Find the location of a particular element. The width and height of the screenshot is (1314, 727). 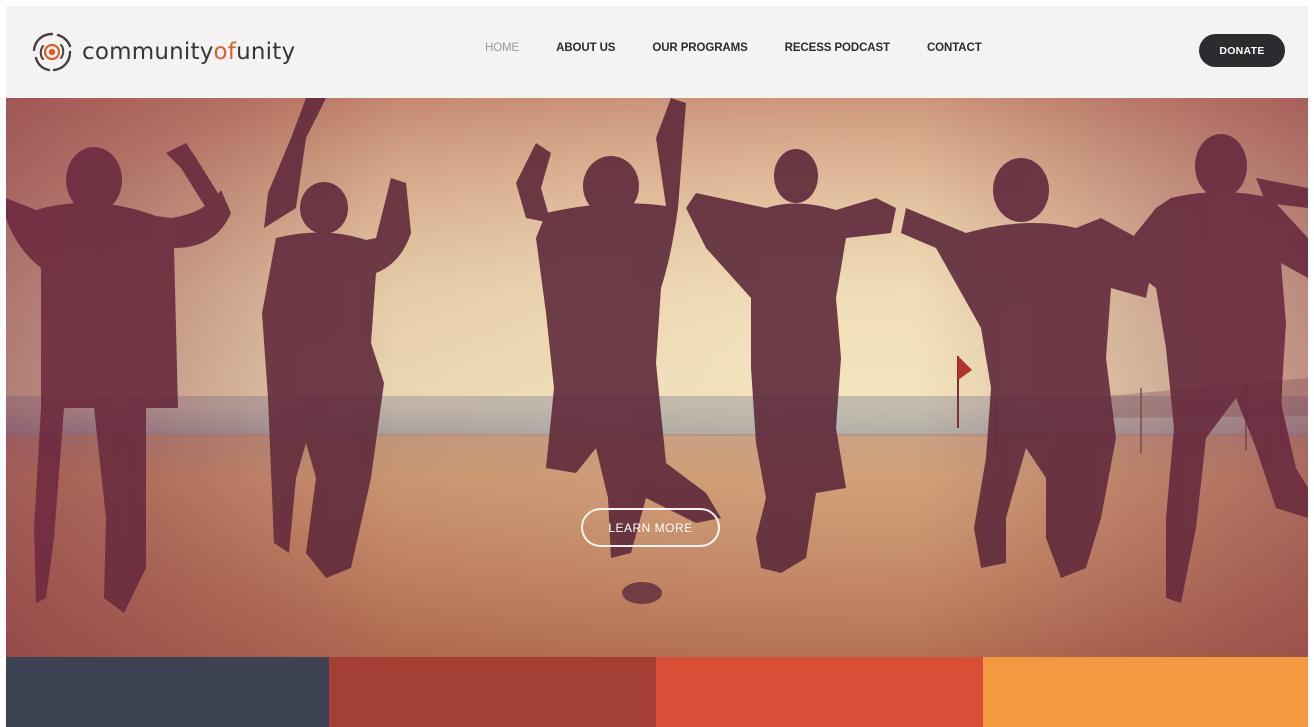

donate-button: DONATE is located at coordinates (1242, 50).